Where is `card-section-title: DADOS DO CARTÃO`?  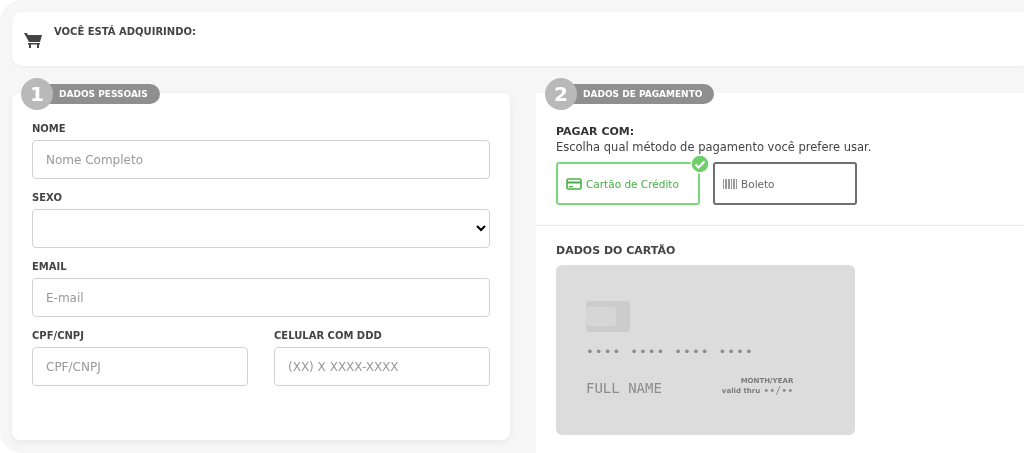
card-section-title: DADOS DO CARTÃO is located at coordinates (616, 250).